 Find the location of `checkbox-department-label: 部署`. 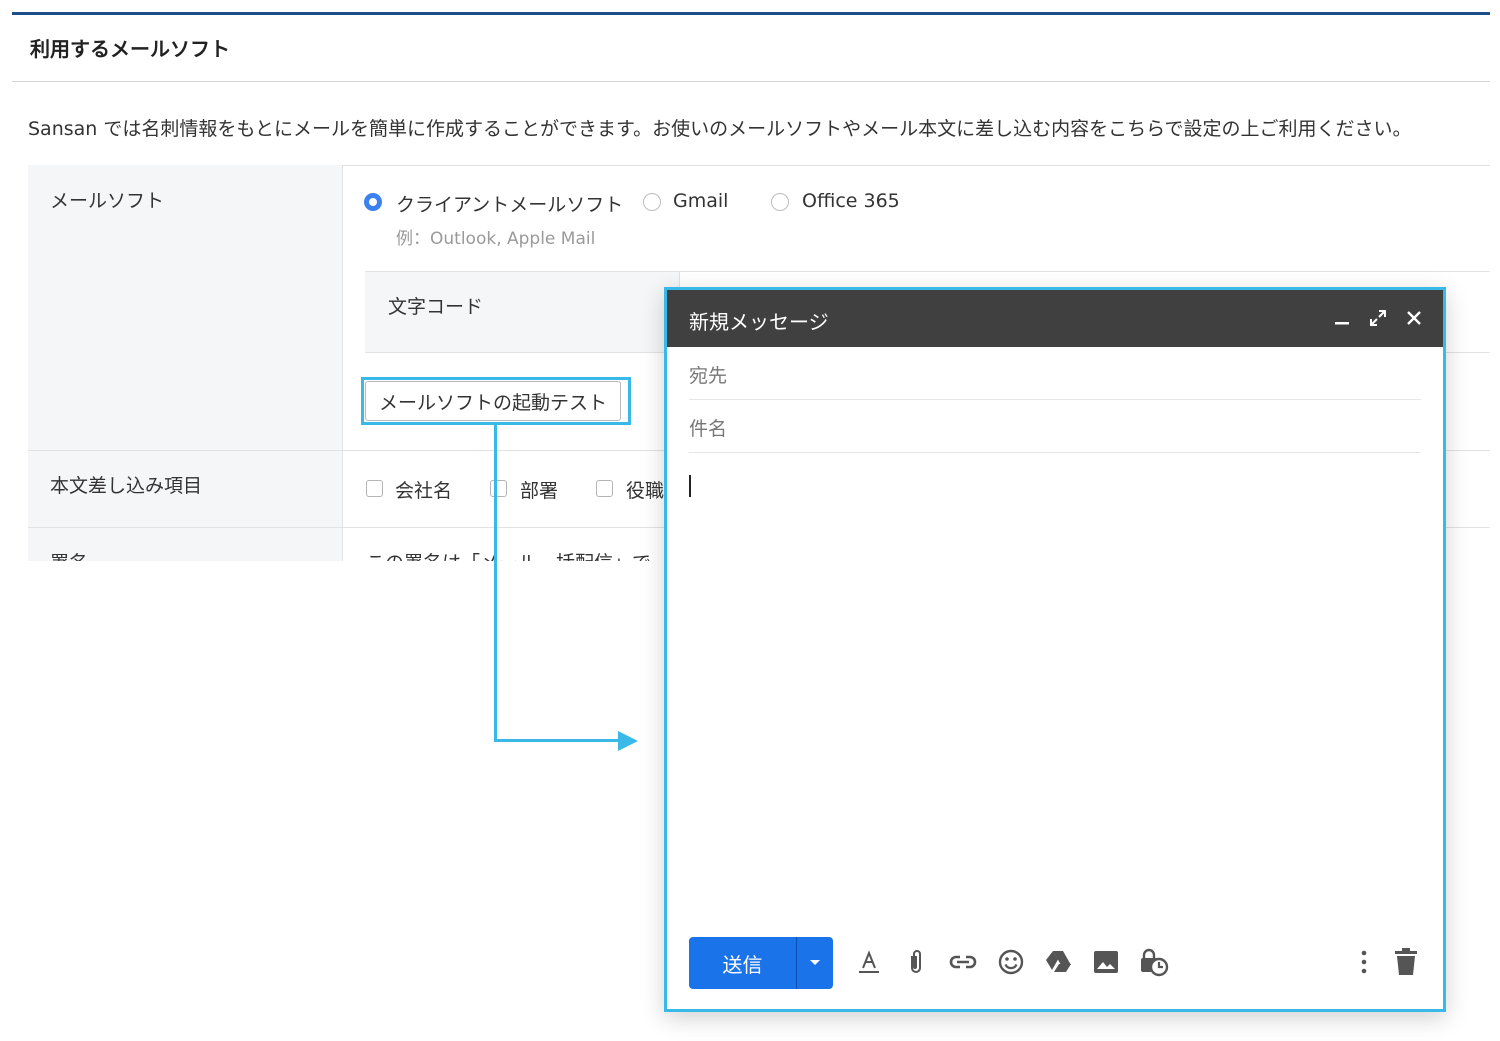

checkbox-department-label: 部署 is located at coordinates (539, 489).